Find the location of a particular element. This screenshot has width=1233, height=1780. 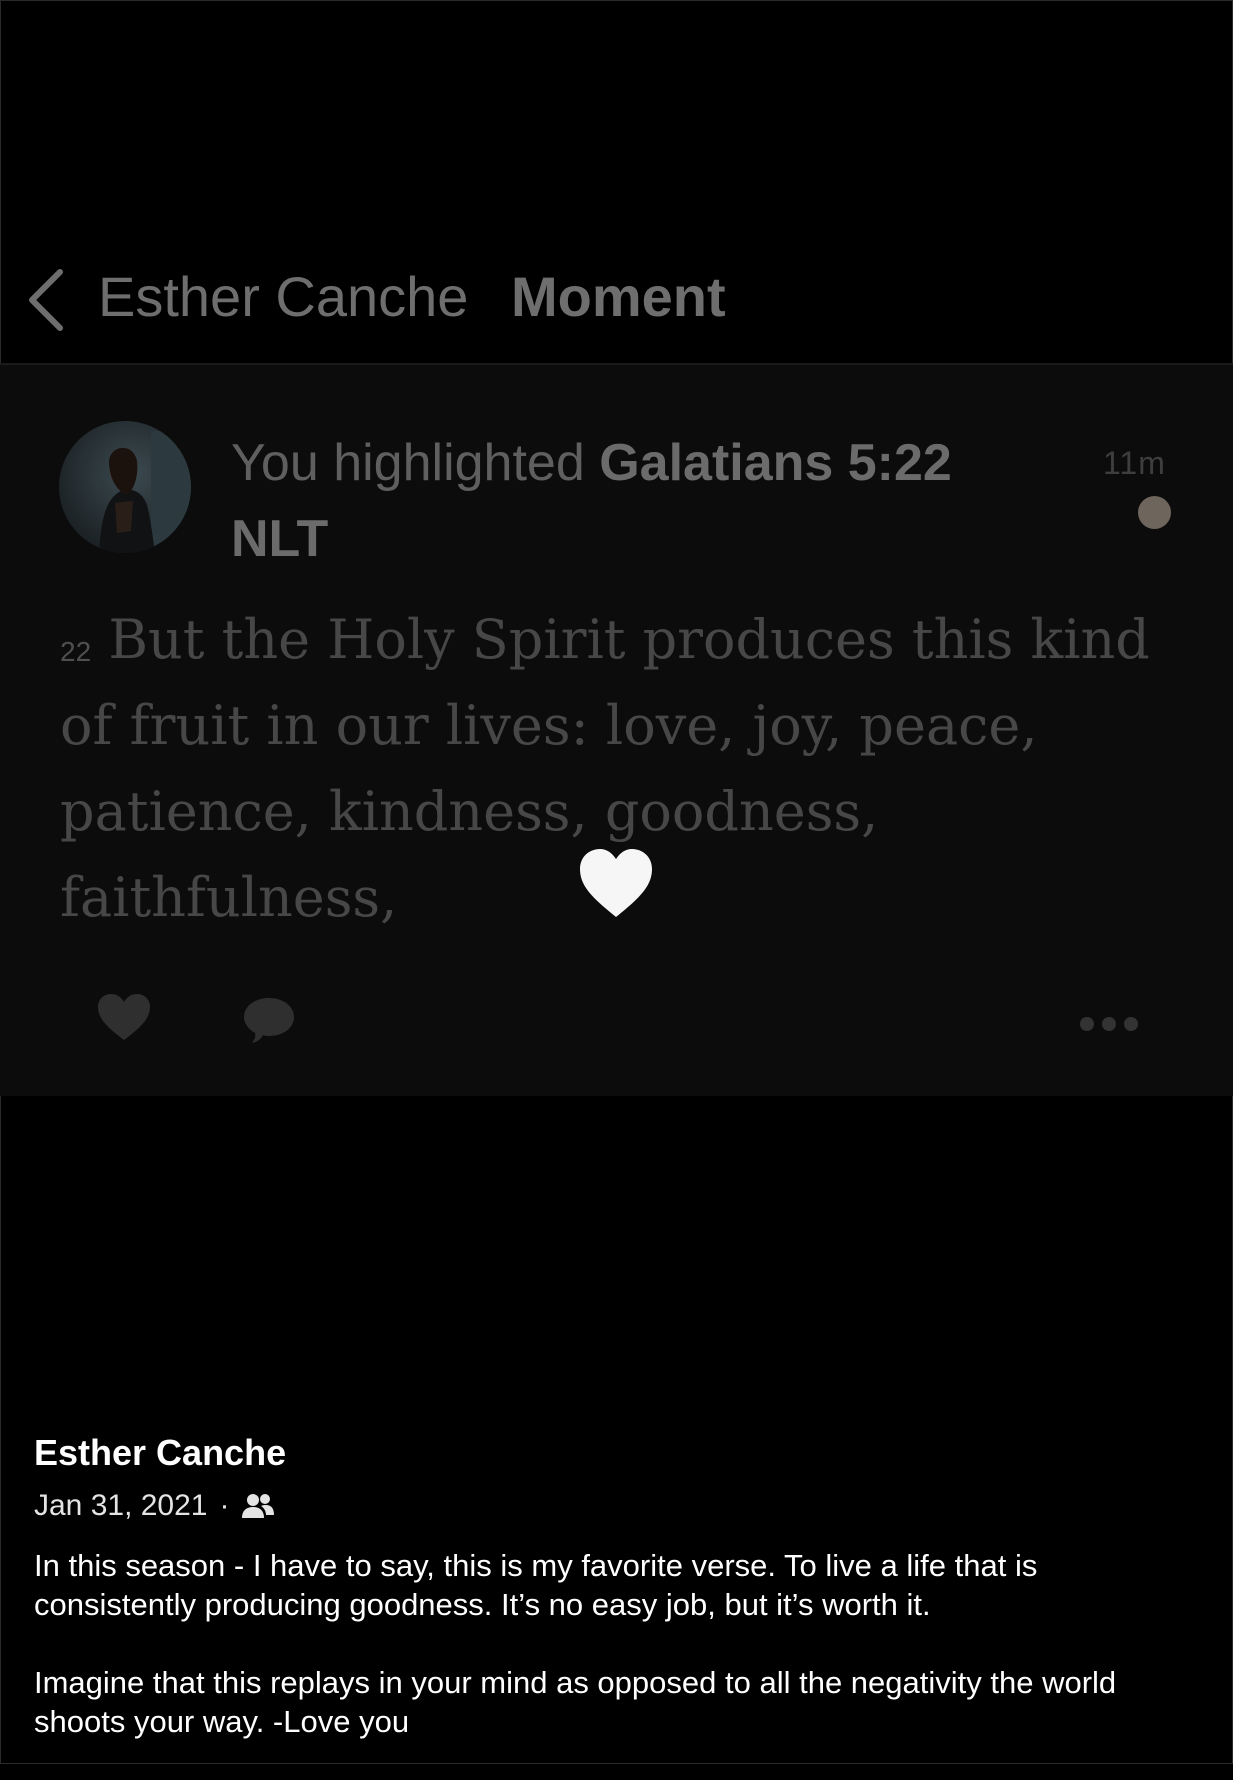

headline-prefix: You highlighted is located at coordinates (408, 463).